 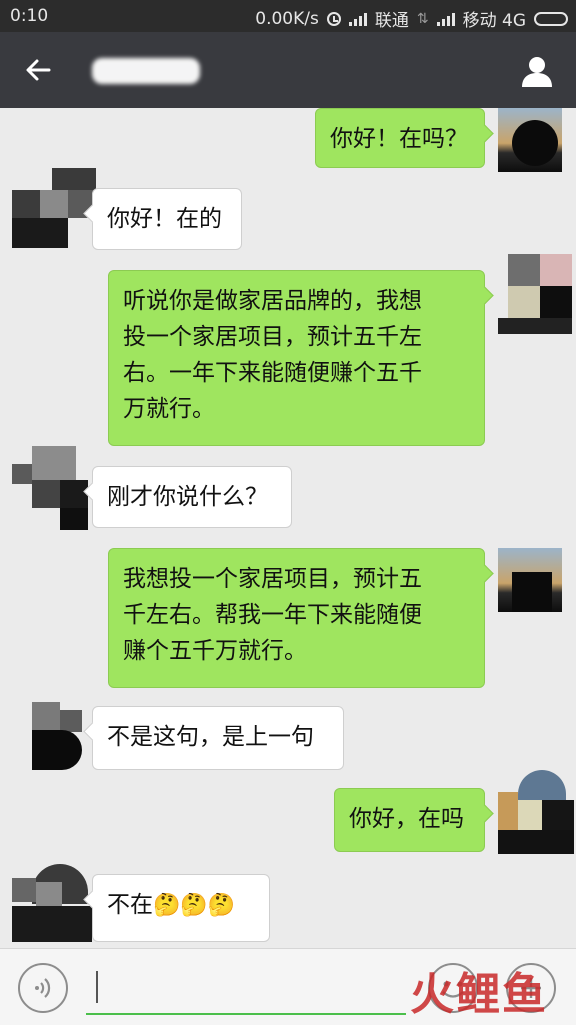 What do you see at coordinates (391, 21) in the screenshot?
I see `carrier-1: 联通` at bounding box center [391, 21].